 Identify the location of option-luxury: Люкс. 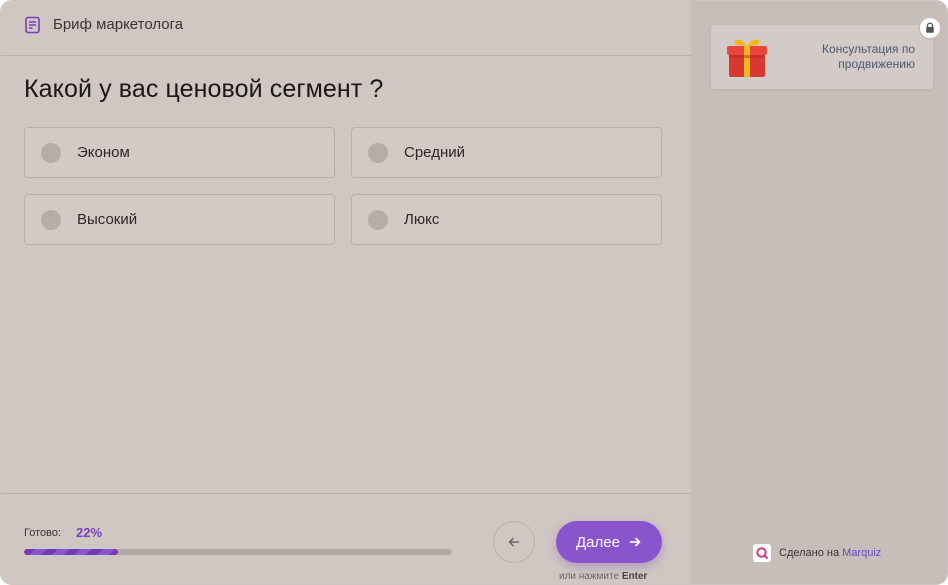
(506, 219).